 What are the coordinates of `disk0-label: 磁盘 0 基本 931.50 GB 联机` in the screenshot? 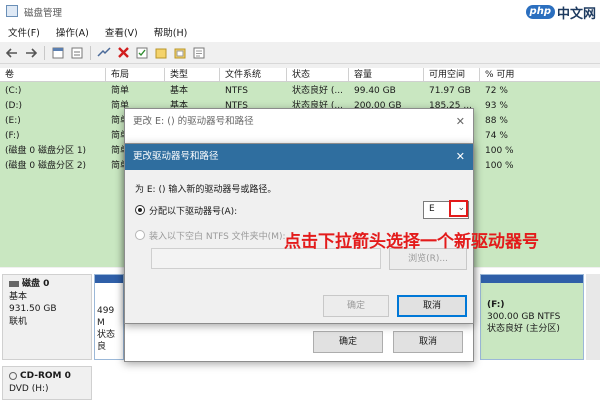 It's located at (47, 317).